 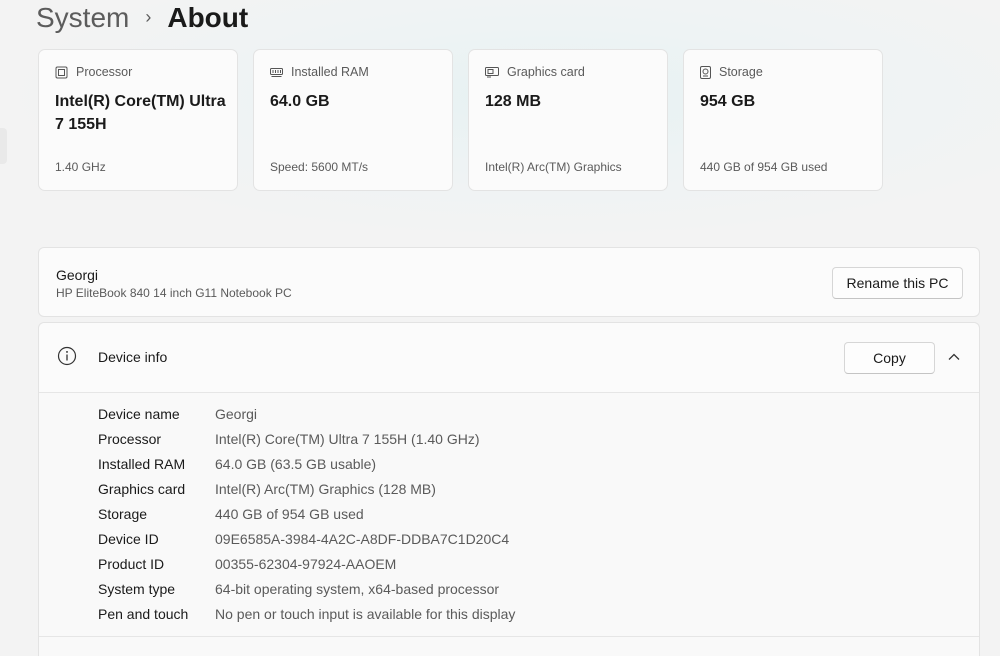 What do you see at coordinates (954, 357) in the screenshot?
I see `chevron-up-icon` at bounding box center [954, 357].